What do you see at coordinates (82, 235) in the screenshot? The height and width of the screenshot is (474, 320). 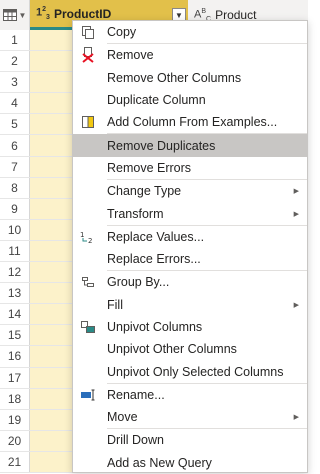 I see `svg-text: 1` at bounding box center [82, 235].